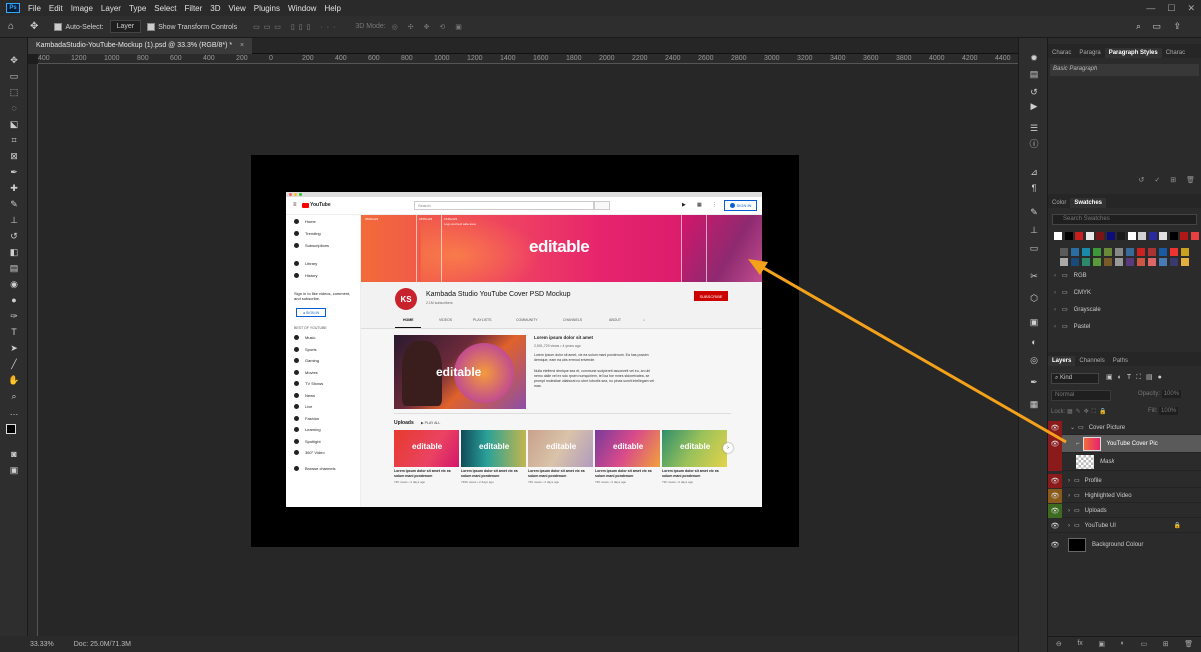 The width and height of the screenshot is (1201, 652). Describe the element at coordinates (1034, 360) in the screenshot. I see `channels-icon: ◎` at that location.